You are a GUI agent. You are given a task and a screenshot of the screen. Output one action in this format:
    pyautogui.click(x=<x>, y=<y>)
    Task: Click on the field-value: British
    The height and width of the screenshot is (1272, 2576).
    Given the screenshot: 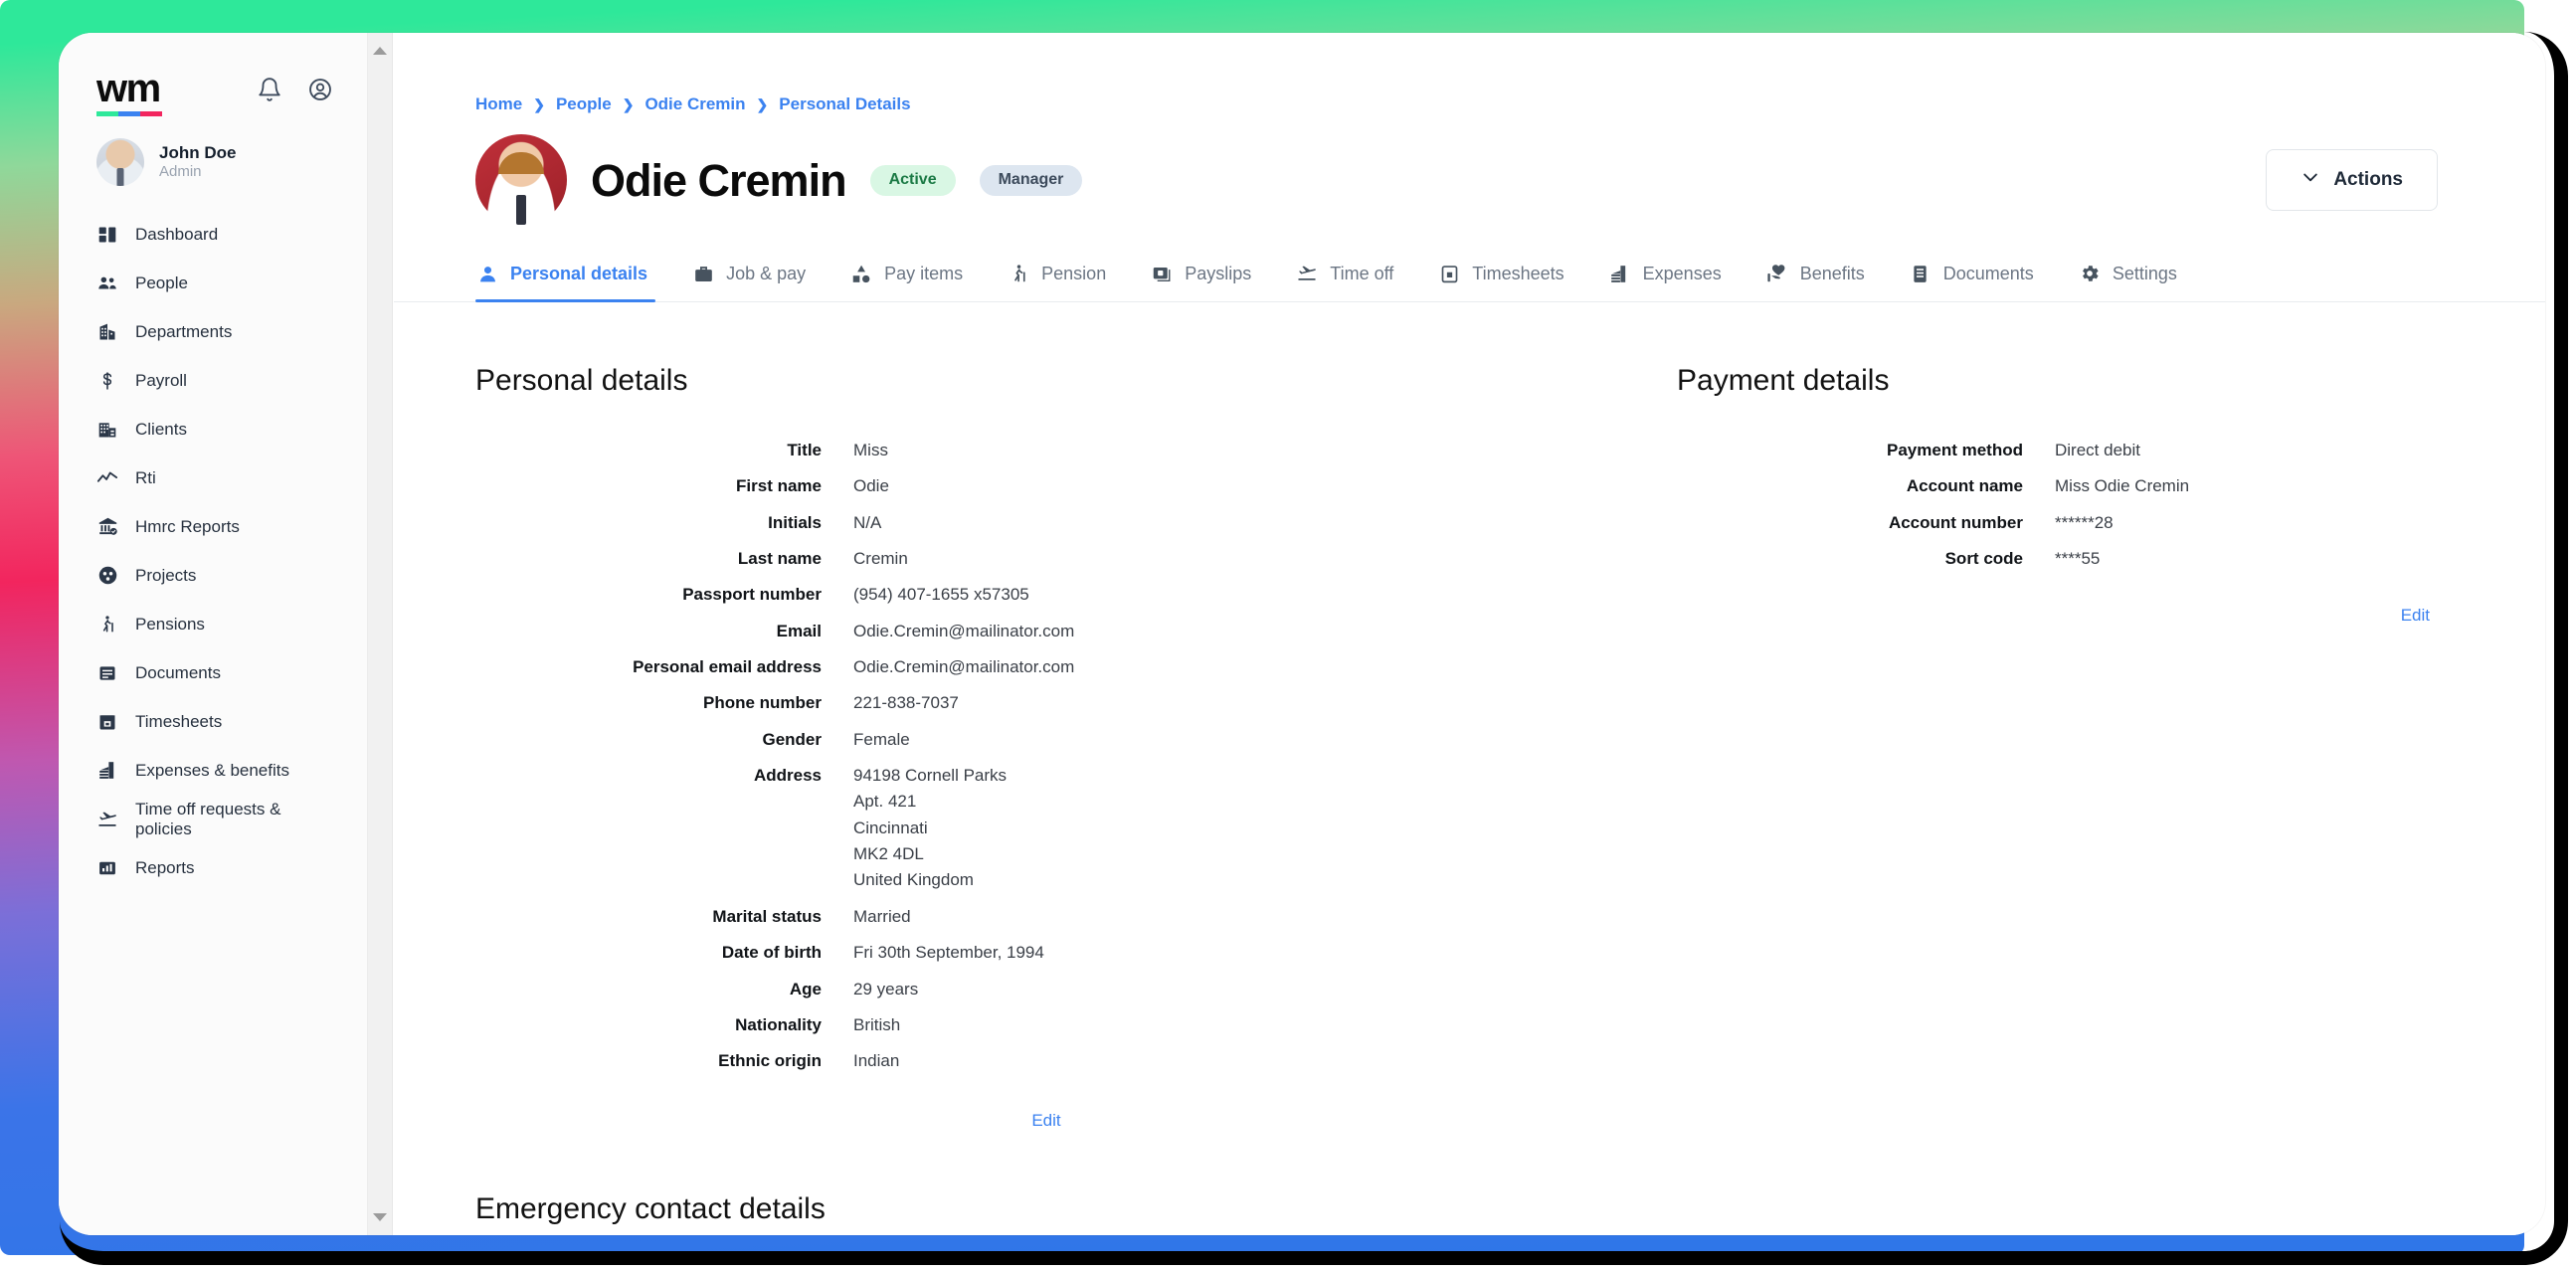 What is the action you would take?
    pyautogui.click(x=877, y=1024)
    